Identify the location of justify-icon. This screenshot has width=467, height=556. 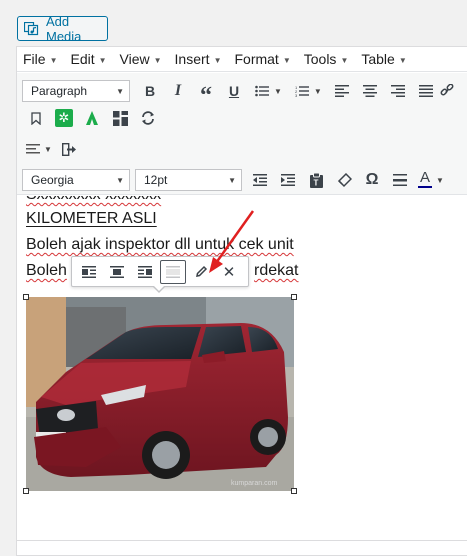
(425, 91).